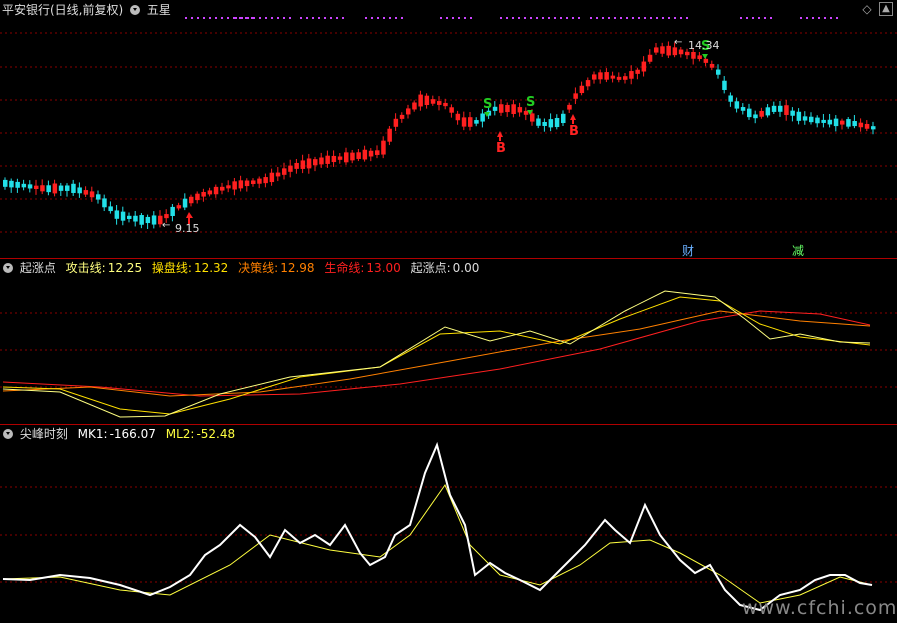  I want to click on decision-line, so click(436, 353).